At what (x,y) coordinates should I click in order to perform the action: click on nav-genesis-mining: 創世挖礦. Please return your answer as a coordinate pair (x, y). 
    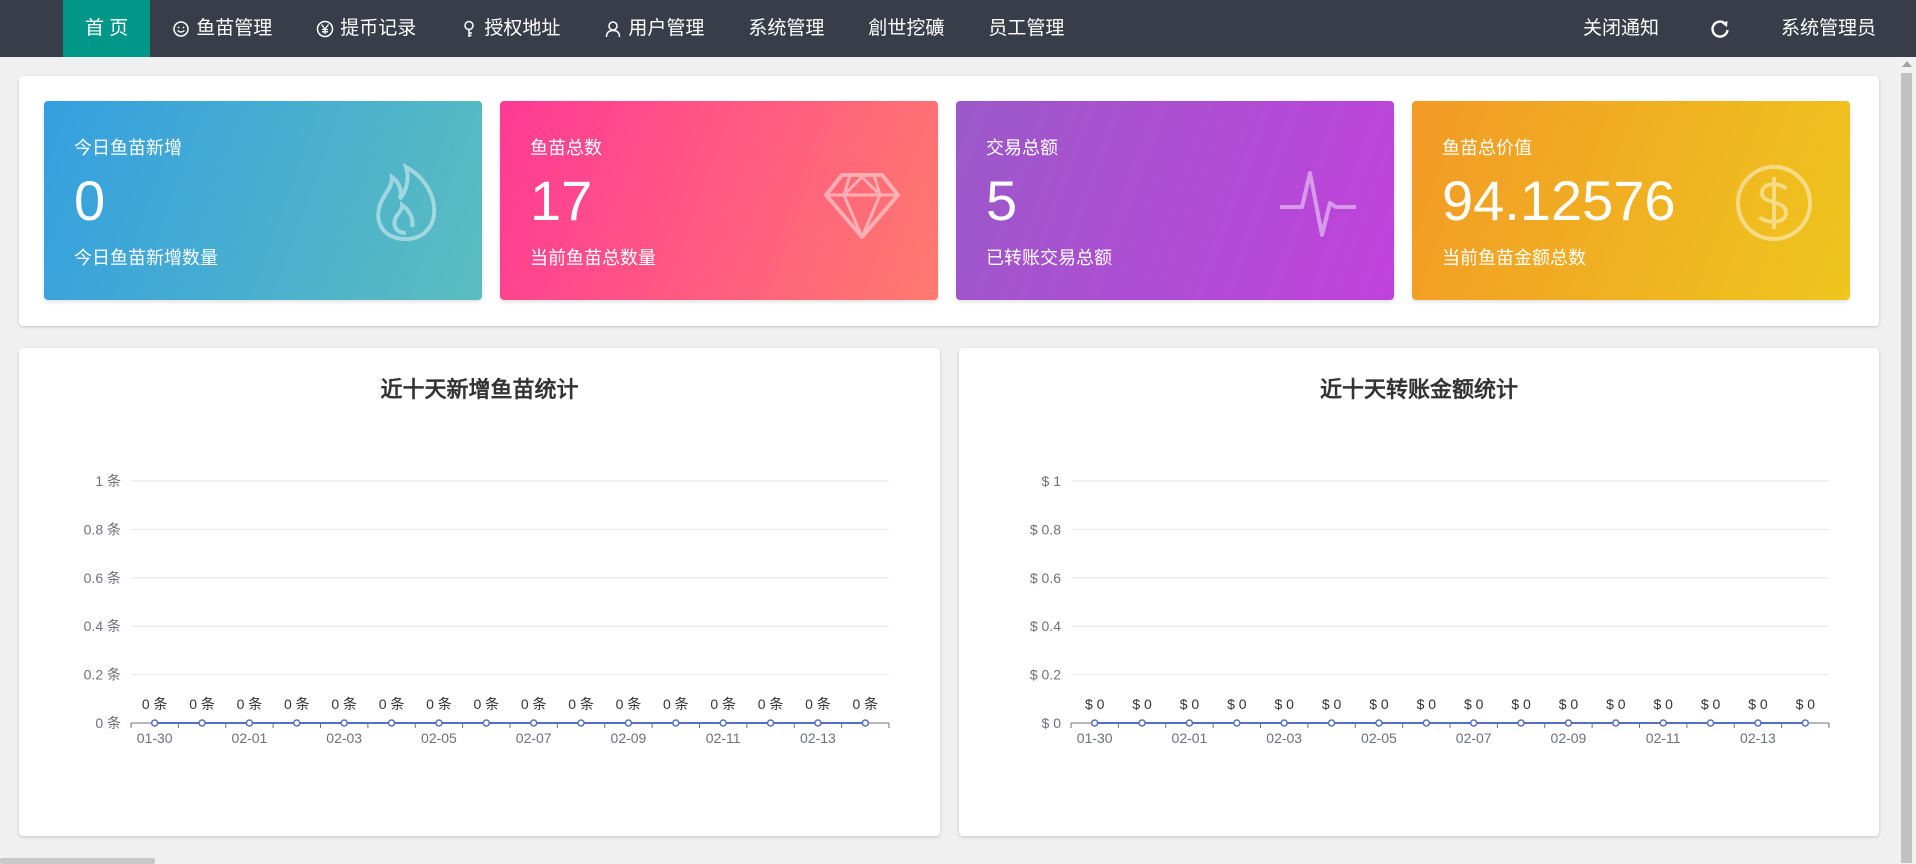
    Looking at the image, I should click on (906, 28).